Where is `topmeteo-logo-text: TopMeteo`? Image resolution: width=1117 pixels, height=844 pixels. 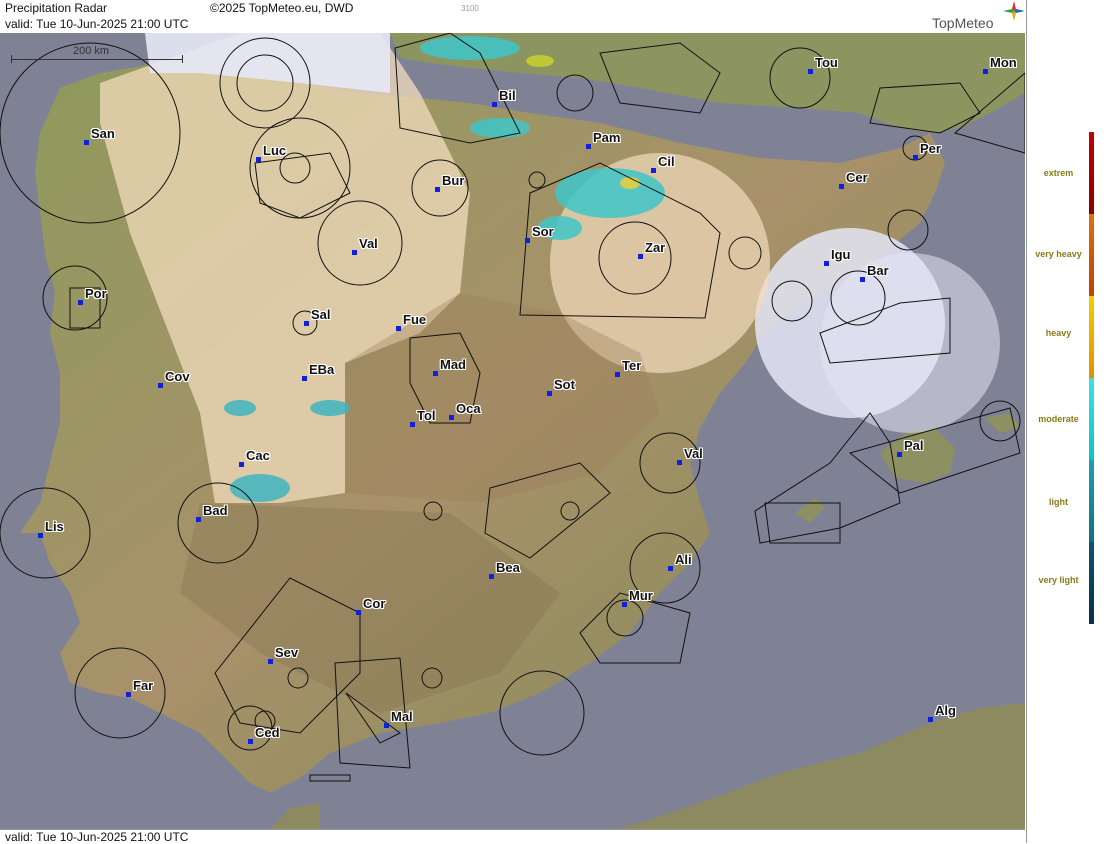 topmeteo-logo-text: TopMeteo is located at coordinates (962, 23).